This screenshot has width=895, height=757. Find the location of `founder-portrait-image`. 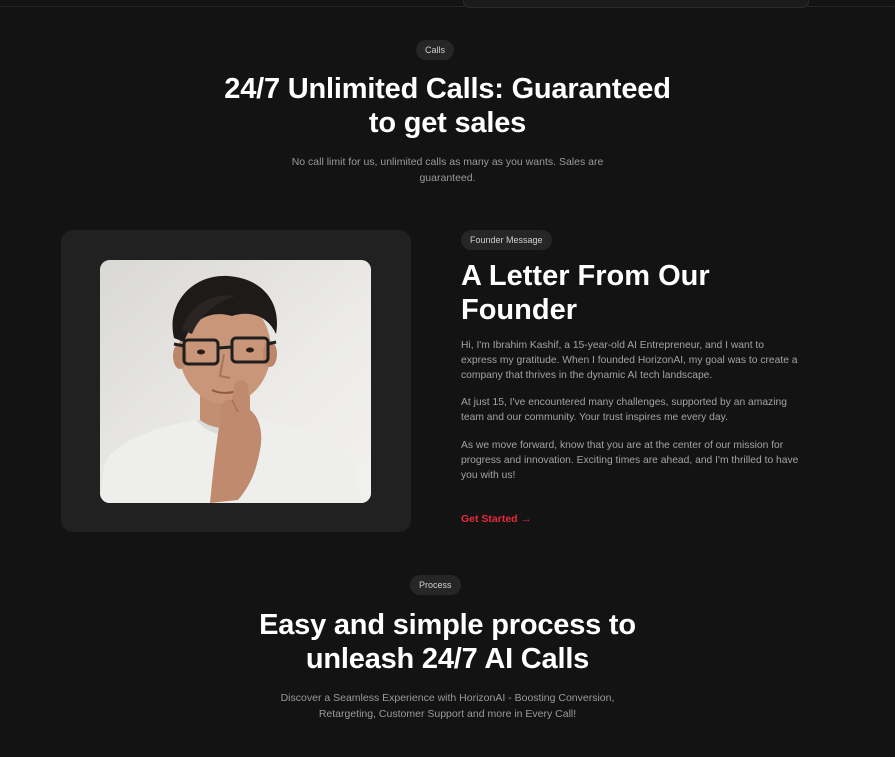

founder-portrait-image is located at coordinates (235, 381).